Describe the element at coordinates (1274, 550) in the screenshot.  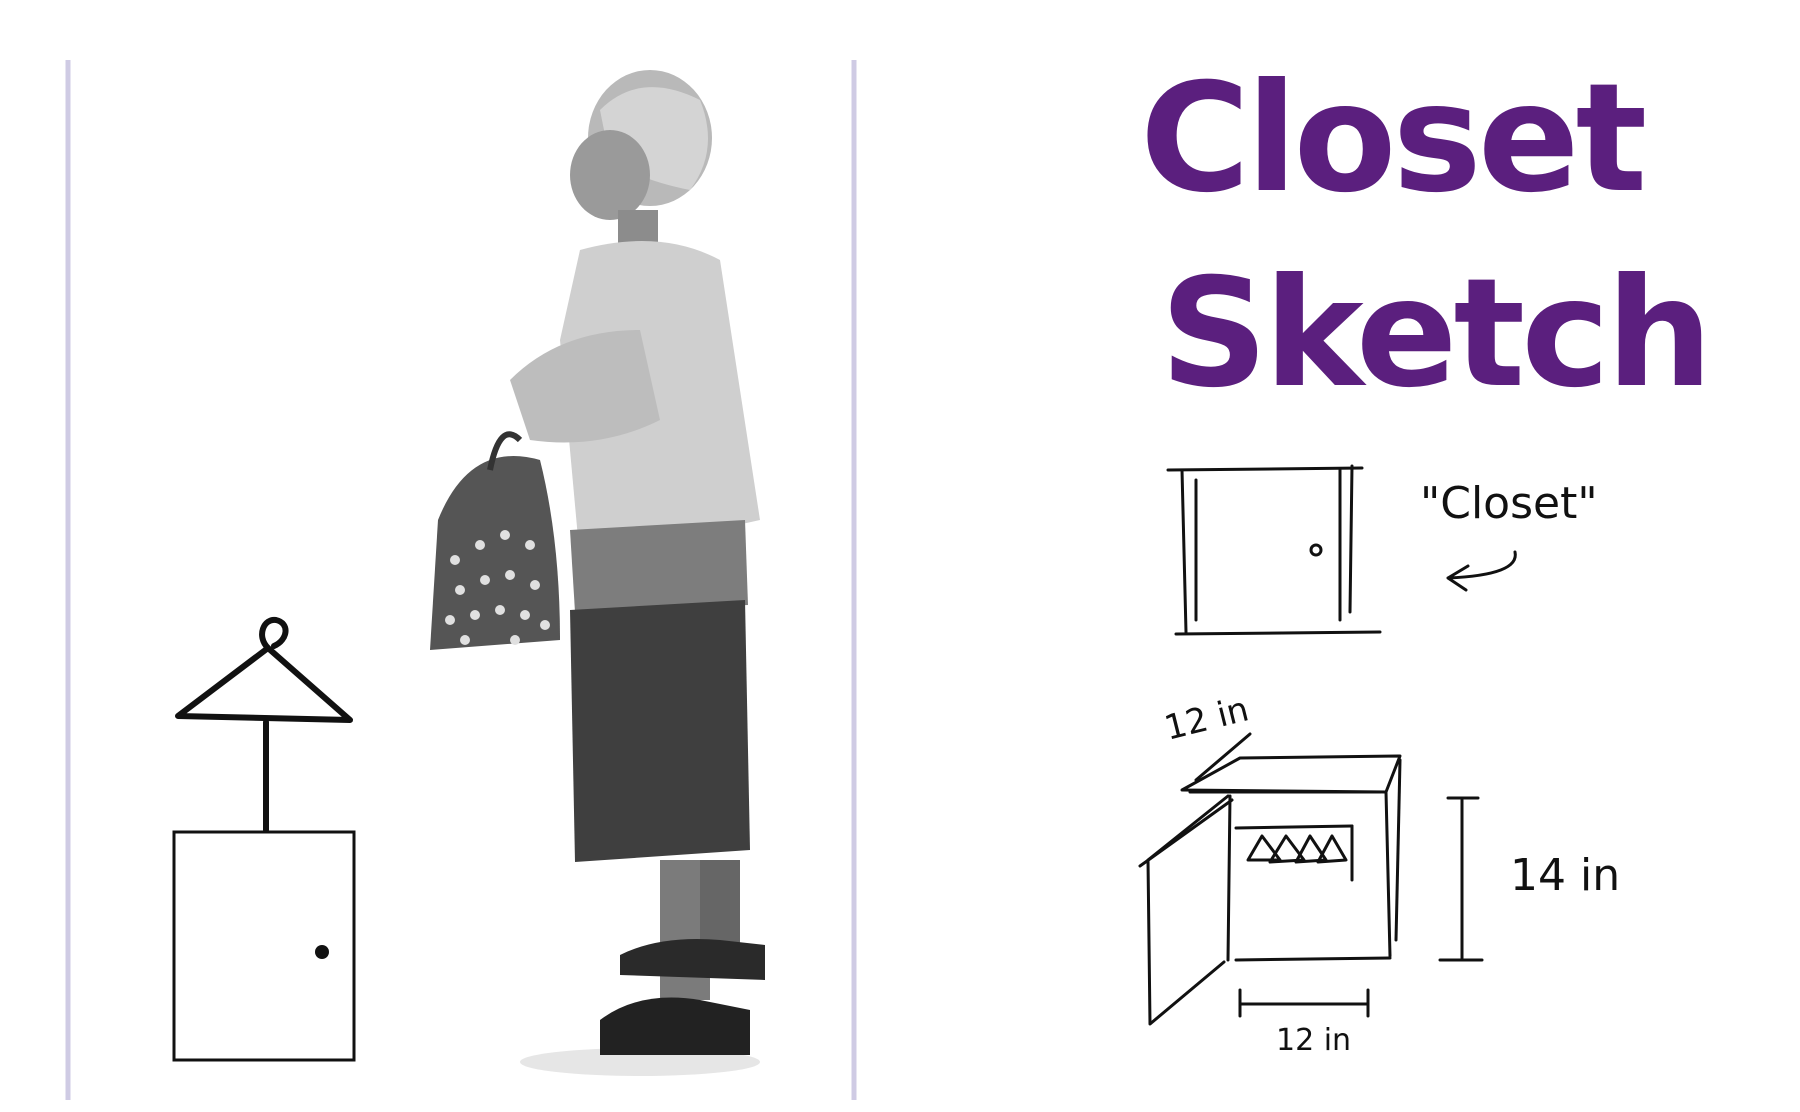
I see `closet-front-sketch` at that location.